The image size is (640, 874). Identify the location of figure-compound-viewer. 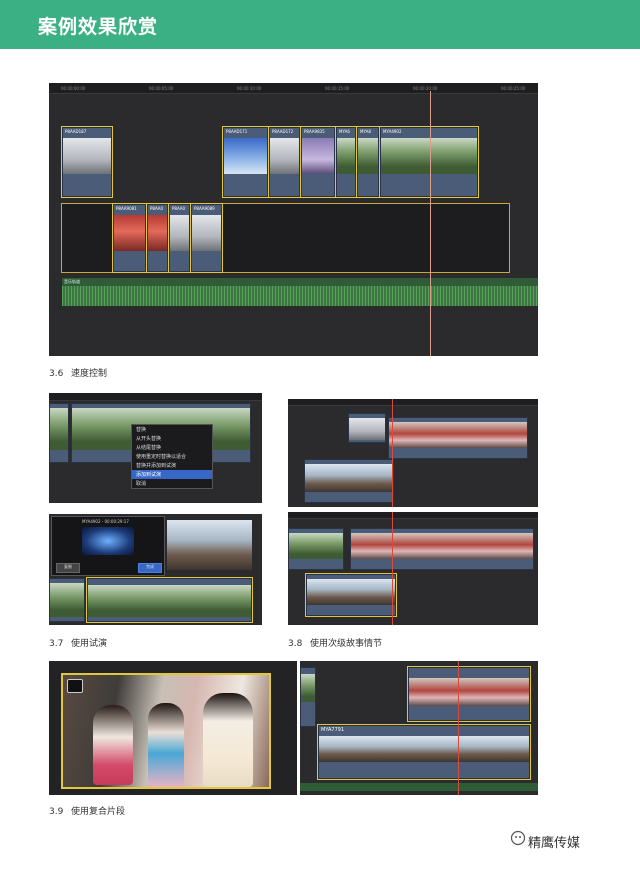
(173, 728).